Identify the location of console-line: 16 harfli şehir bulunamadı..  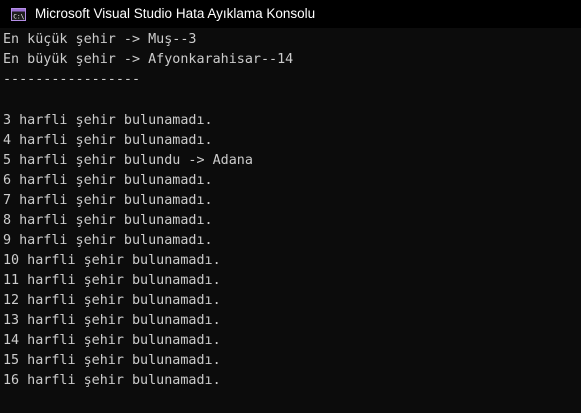
(112, 380).